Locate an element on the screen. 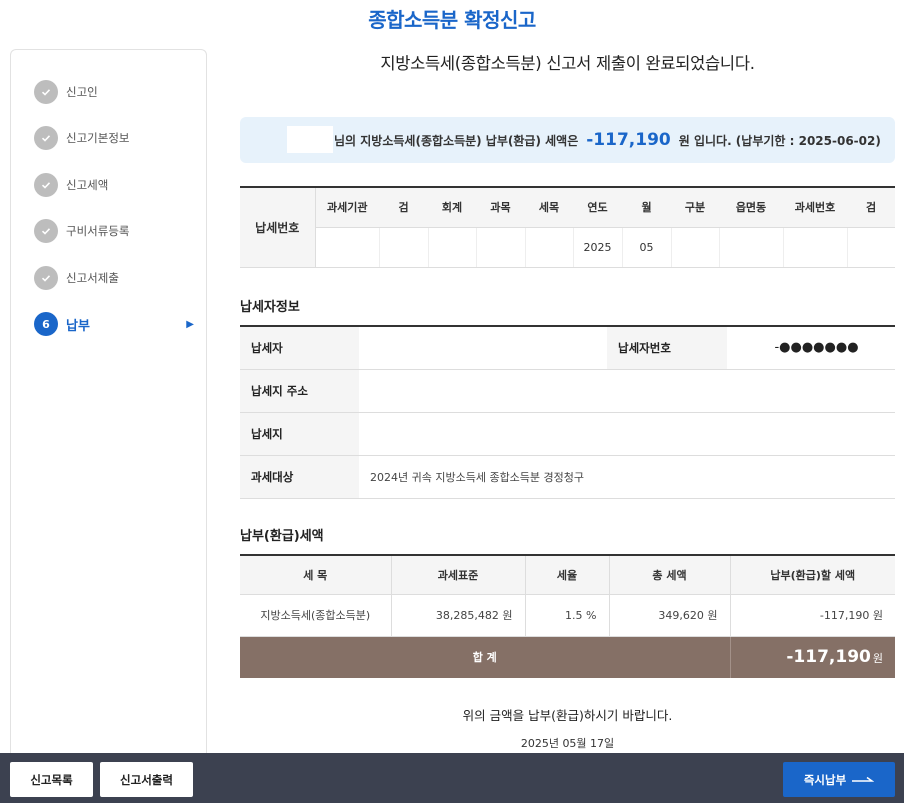 The image size is (904, 803). pay-now-button: 즉시납부 is located at coordinates (839, 779).